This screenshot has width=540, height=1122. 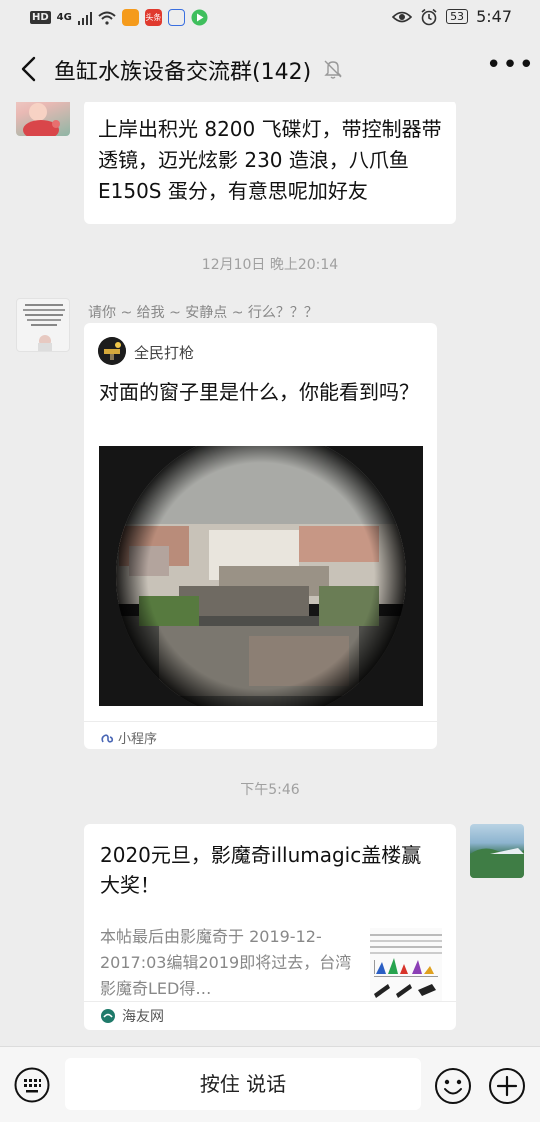 I want to click on news-app-icon: 头条, so click(x=153, y=17).